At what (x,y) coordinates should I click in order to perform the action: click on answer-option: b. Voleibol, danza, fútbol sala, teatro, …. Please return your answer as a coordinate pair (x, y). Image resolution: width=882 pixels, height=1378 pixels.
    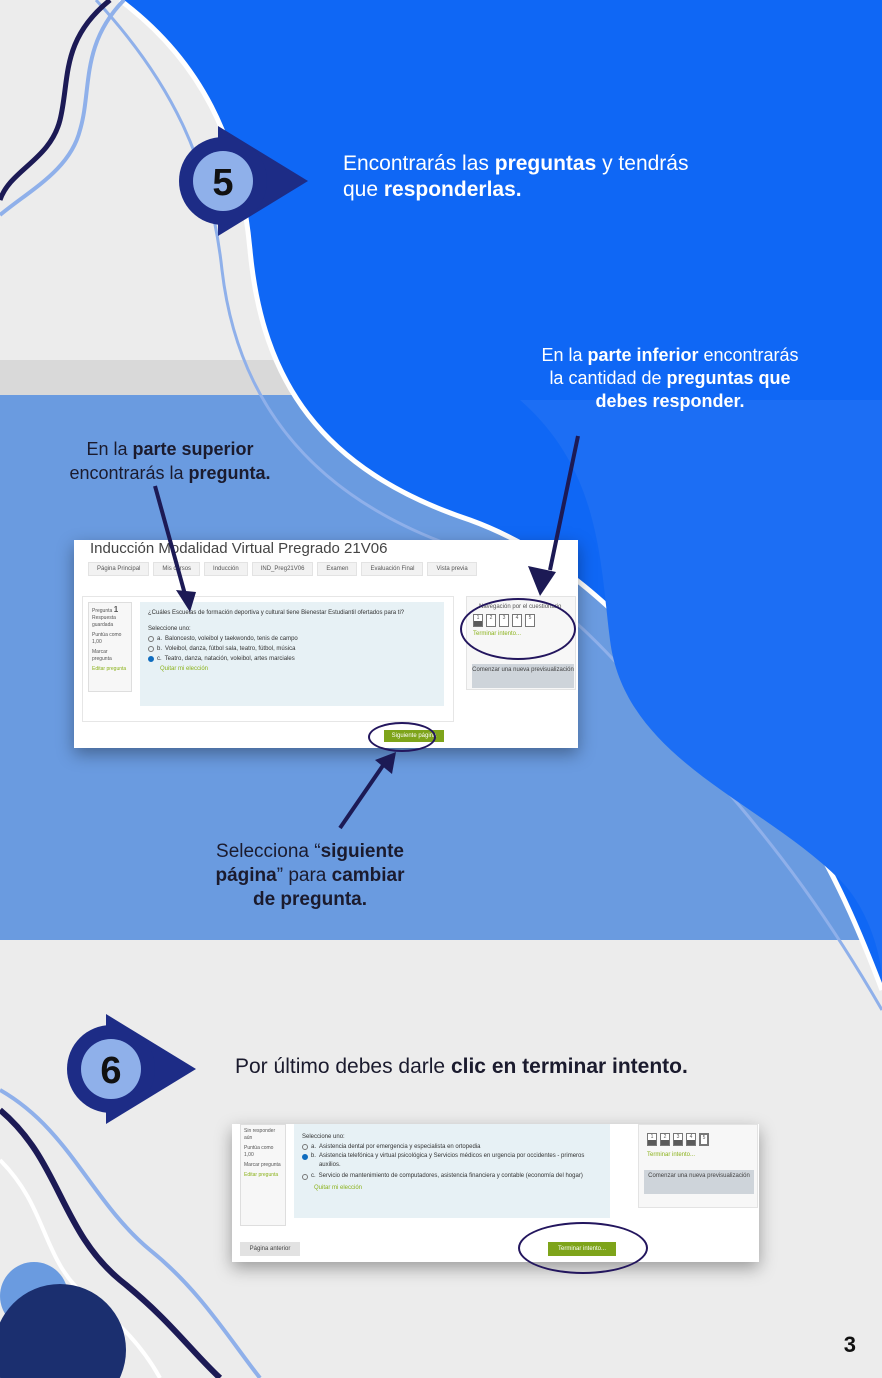
    Looking at the image, I should click on (292, 649).